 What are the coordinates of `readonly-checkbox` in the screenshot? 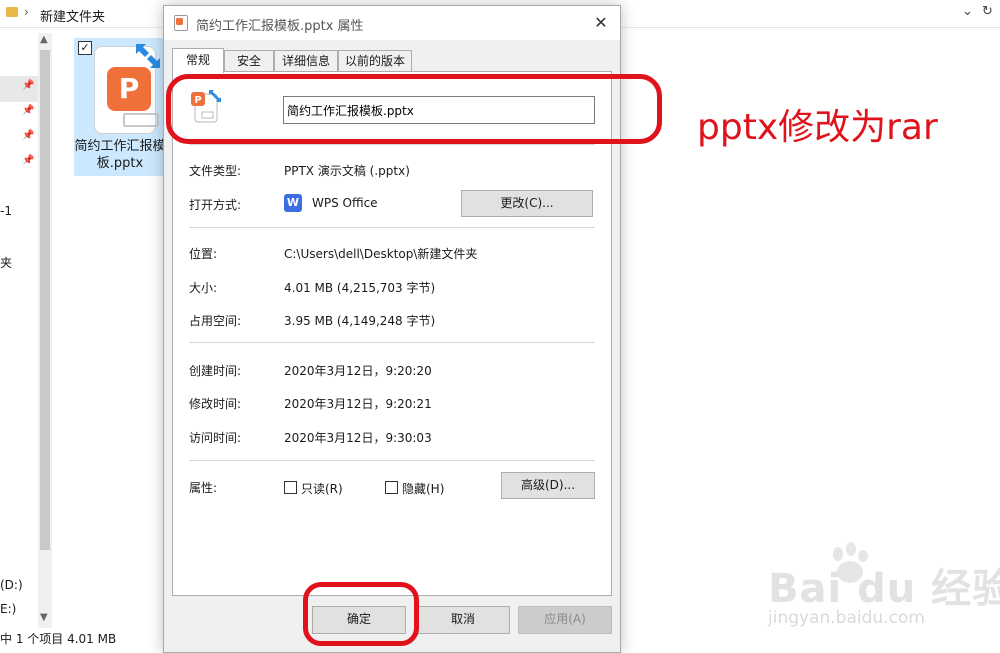 It's located at (290, 487).